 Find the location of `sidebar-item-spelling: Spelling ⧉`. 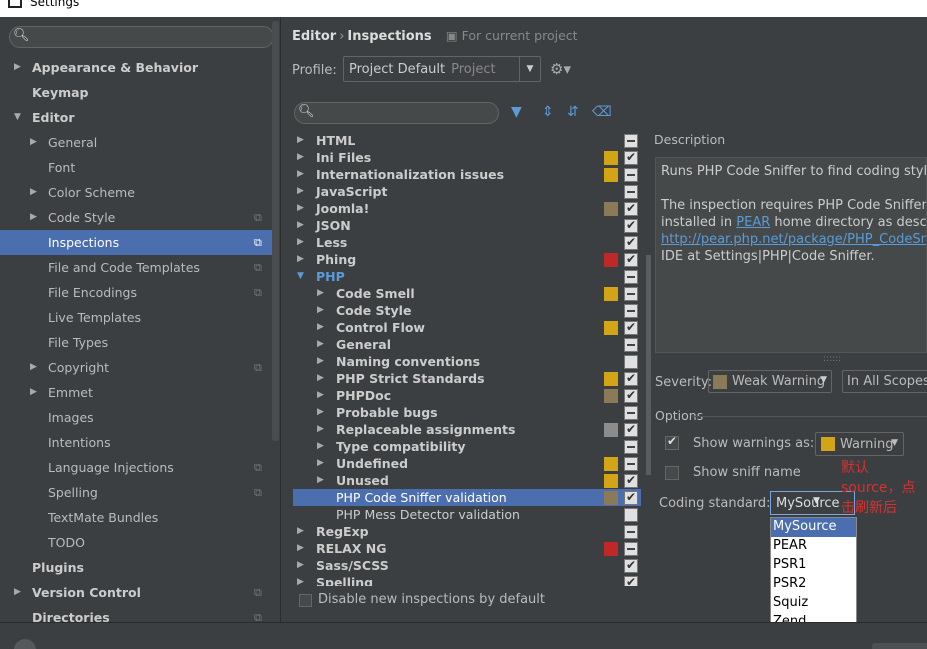

sidebar-item-spelling: Spelling ⧉ is located at coordinates (139, 492).